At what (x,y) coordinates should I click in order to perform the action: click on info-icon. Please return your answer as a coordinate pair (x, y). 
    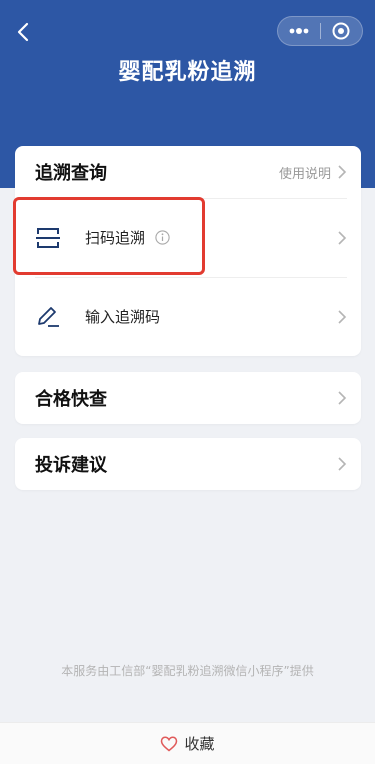
    Looking at the image, I should click on (162, 237).